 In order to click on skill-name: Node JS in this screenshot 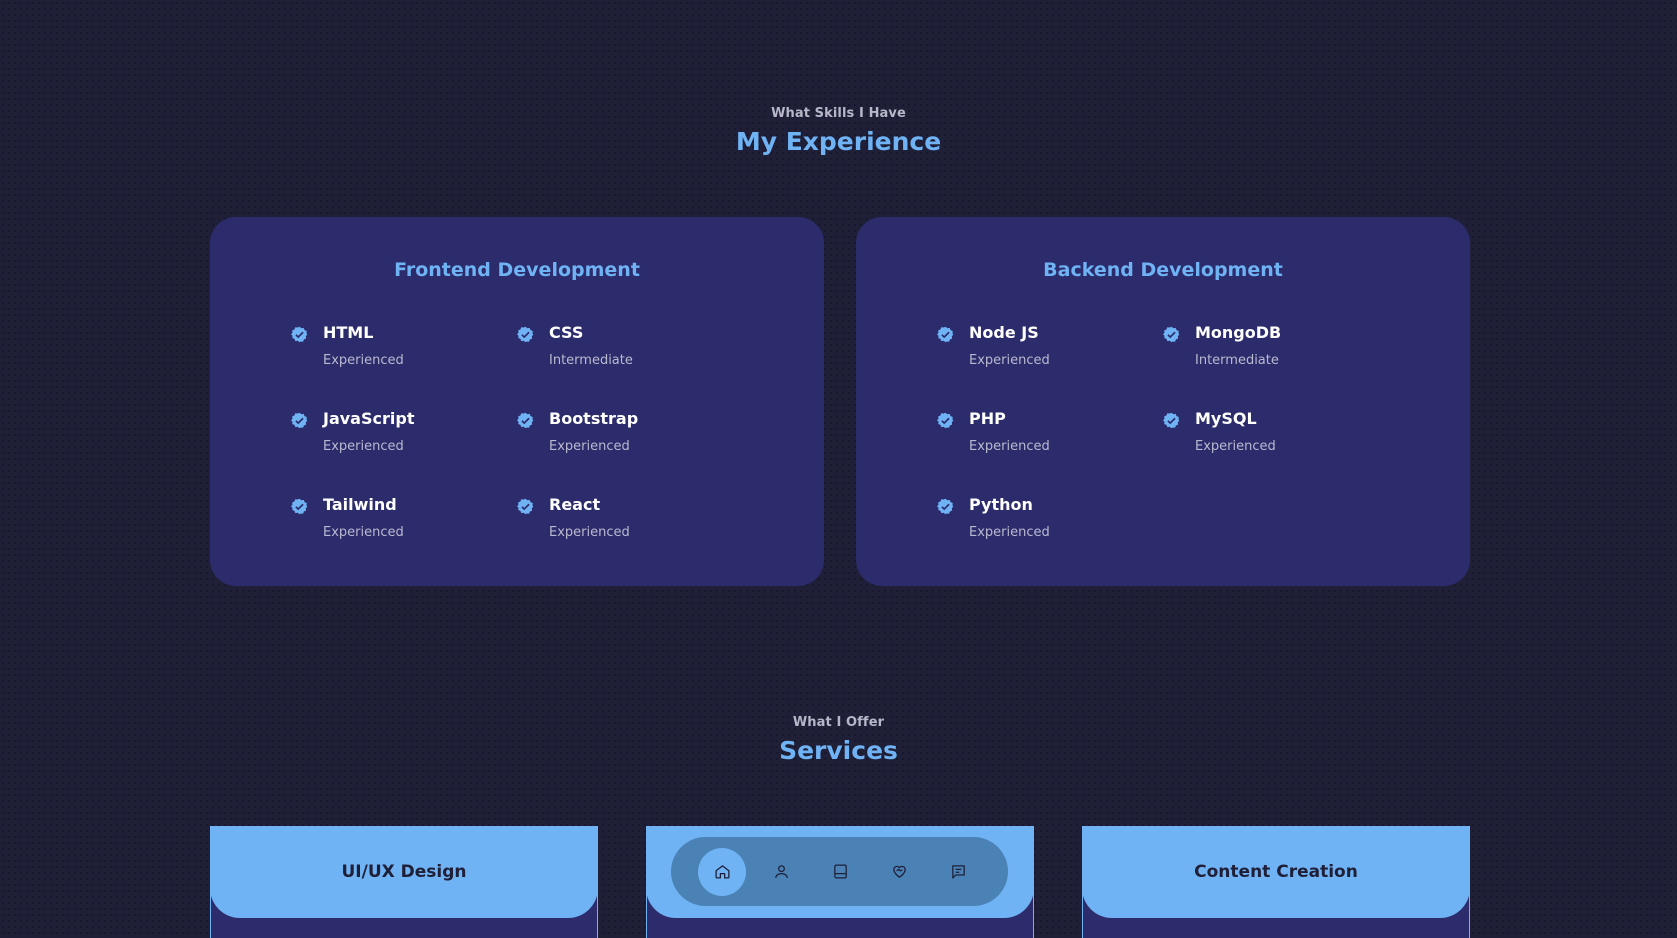, I will do `click(1004, 332)`.